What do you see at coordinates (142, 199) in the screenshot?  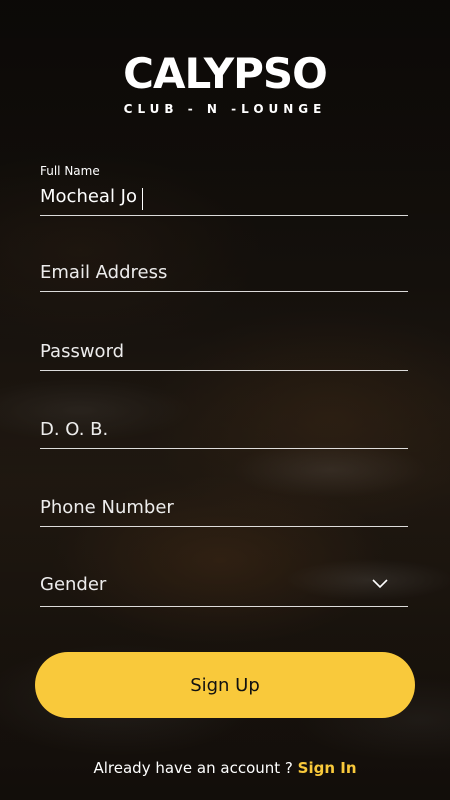 I see `text-cursor` at bounding box center [142, 199].